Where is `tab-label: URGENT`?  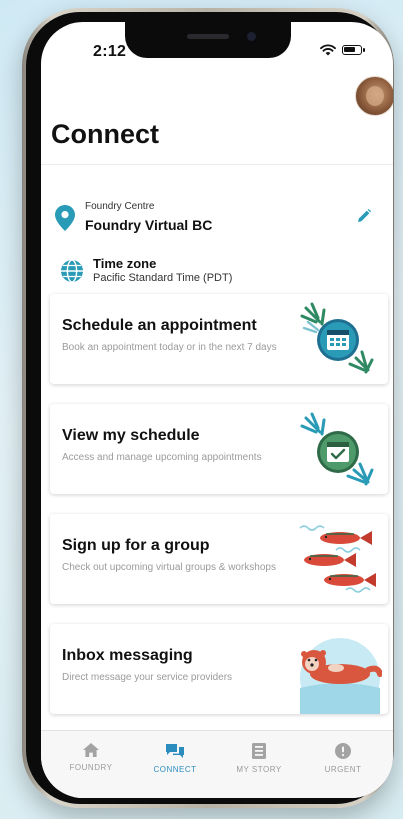 tab-label: URGENT is located at coordinates (343, 769).